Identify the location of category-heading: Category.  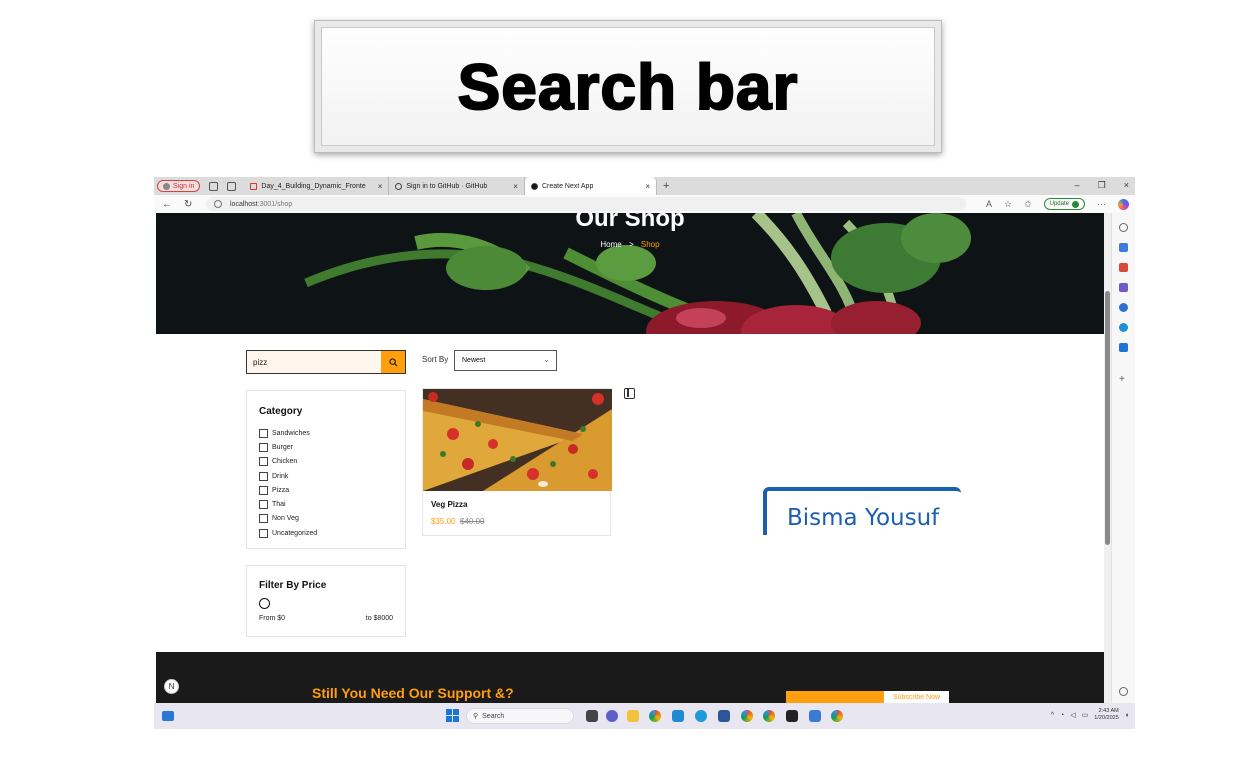
(281, 411).